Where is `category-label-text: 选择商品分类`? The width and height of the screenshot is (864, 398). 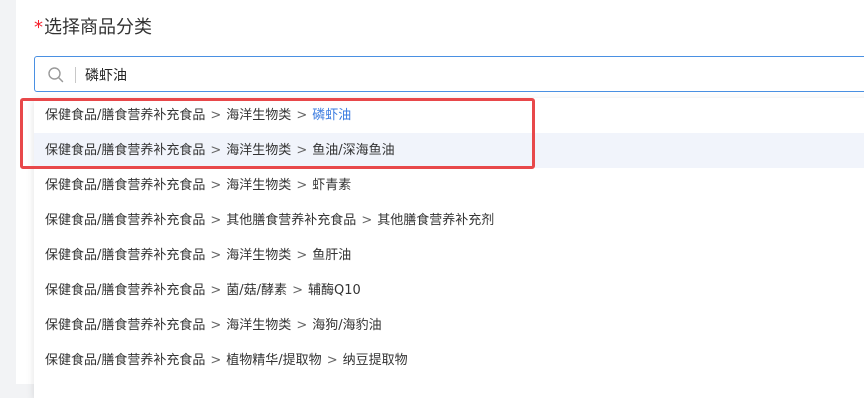 category-label-text: 选择商品分类 is located at coordinates (98, 27).